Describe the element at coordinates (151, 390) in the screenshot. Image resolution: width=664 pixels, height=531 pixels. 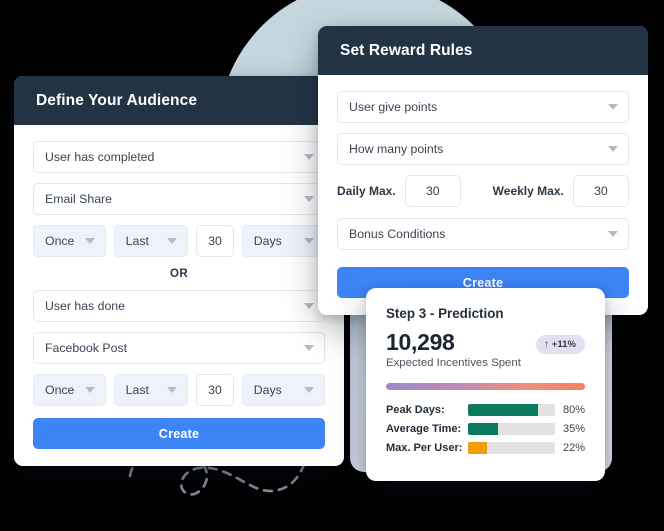
I see `audience-range-select-2: Last` at that location.